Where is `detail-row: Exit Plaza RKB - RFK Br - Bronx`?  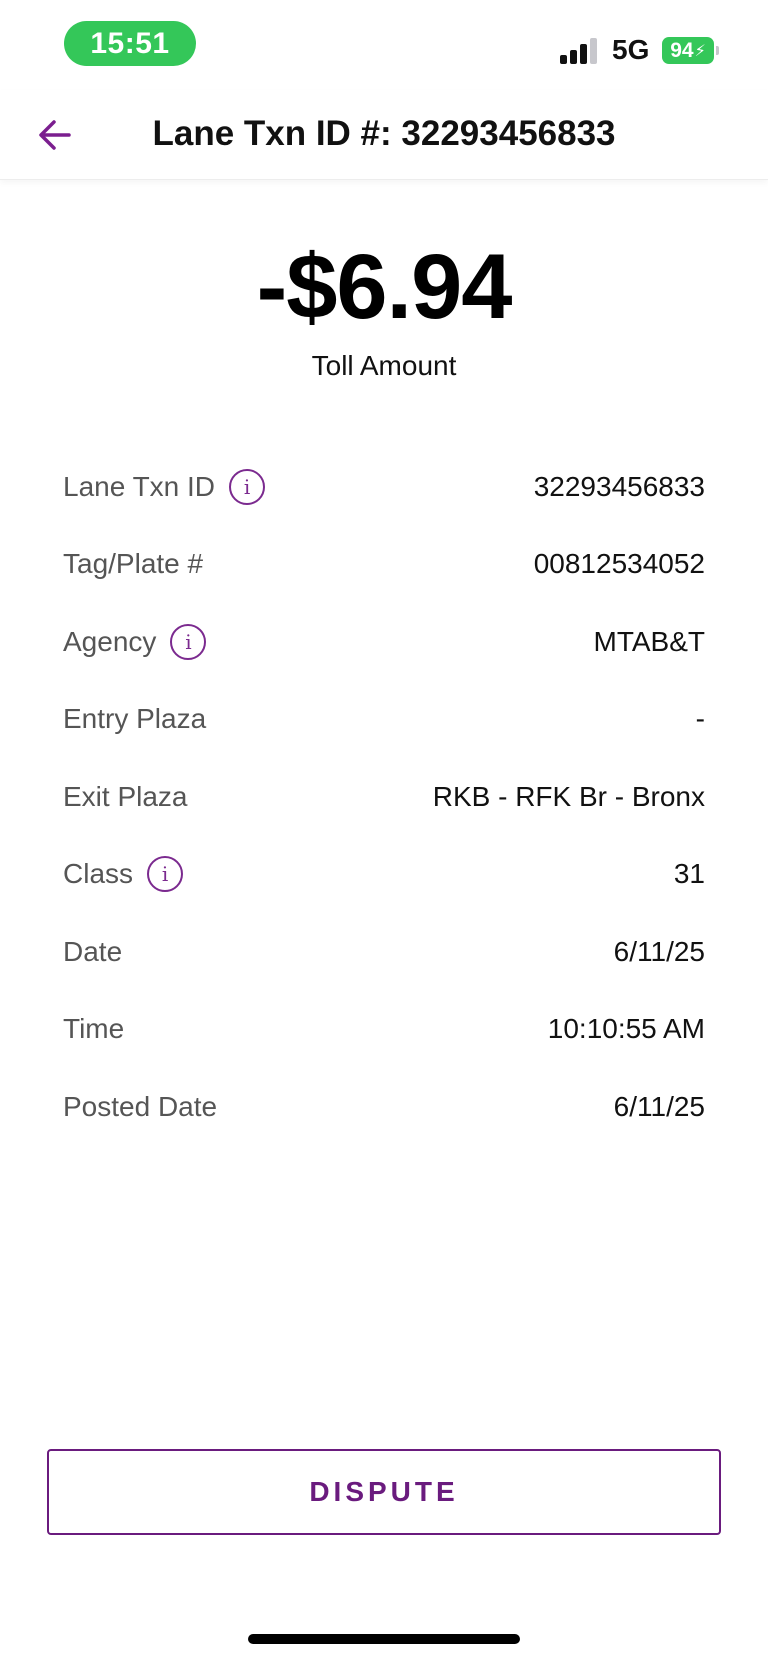 detail-row: Exit Plaza RKB - RFK Br - Bronx is located at coordinates (384, 797).